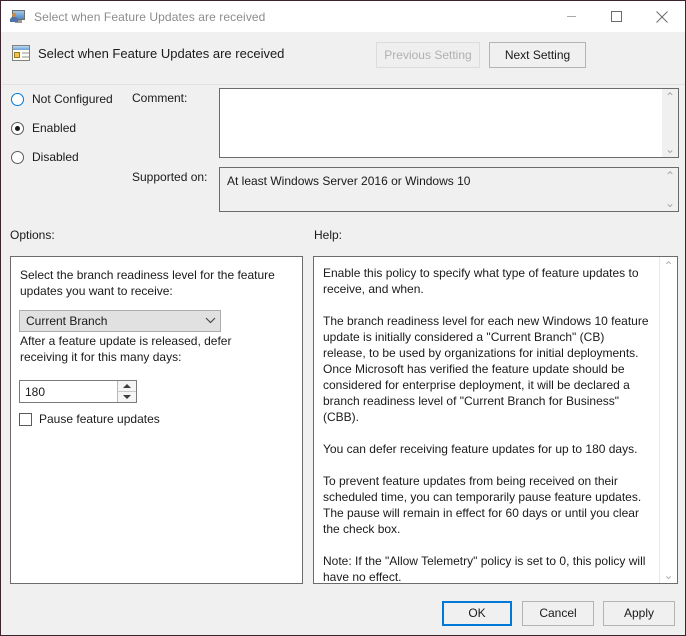 The image size is (686, 636). I want to click on supported-on-scrollbar: ⌃ ⌄, so click(670, 189).